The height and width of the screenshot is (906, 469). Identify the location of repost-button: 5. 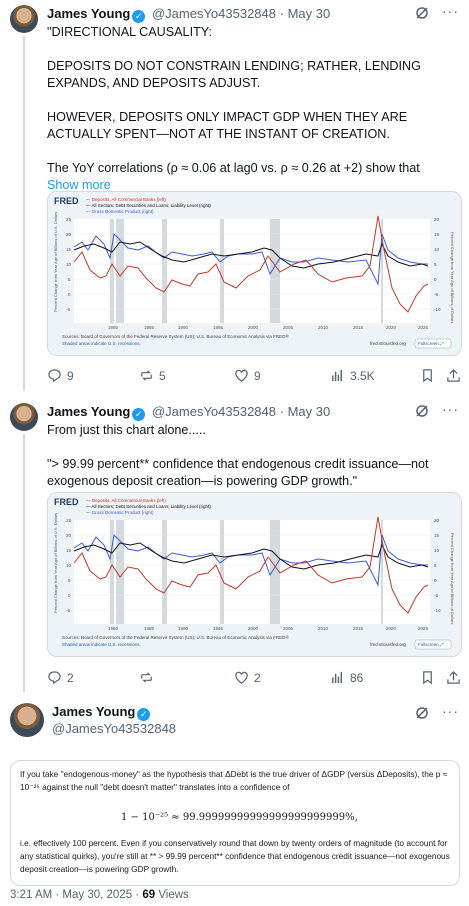
(152, 375).